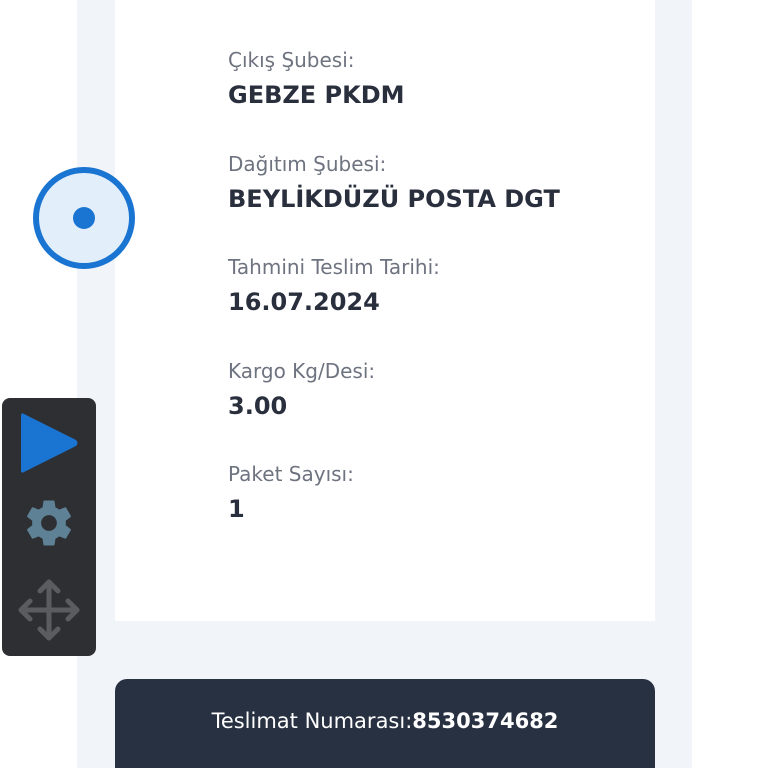 This screenshot has height=768, width=768. I want to click on move-handle, so click(49, 610).